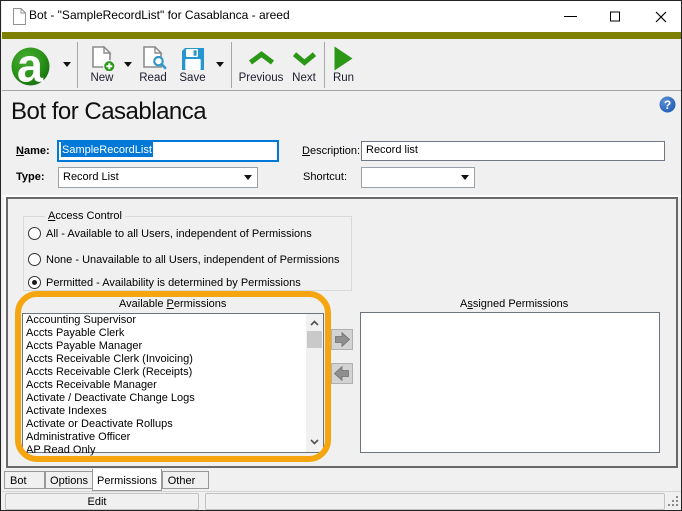 This screenshot has width=682, height=511. I want to click on svg-text: a, so click(30, 66).